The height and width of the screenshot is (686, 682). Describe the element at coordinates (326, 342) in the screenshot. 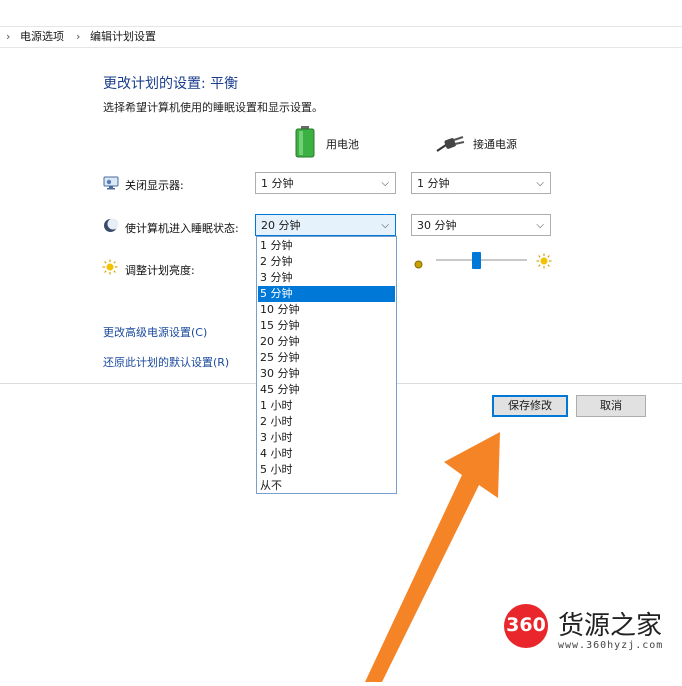

I see `dropdown-option: 20 分钟` at that location.